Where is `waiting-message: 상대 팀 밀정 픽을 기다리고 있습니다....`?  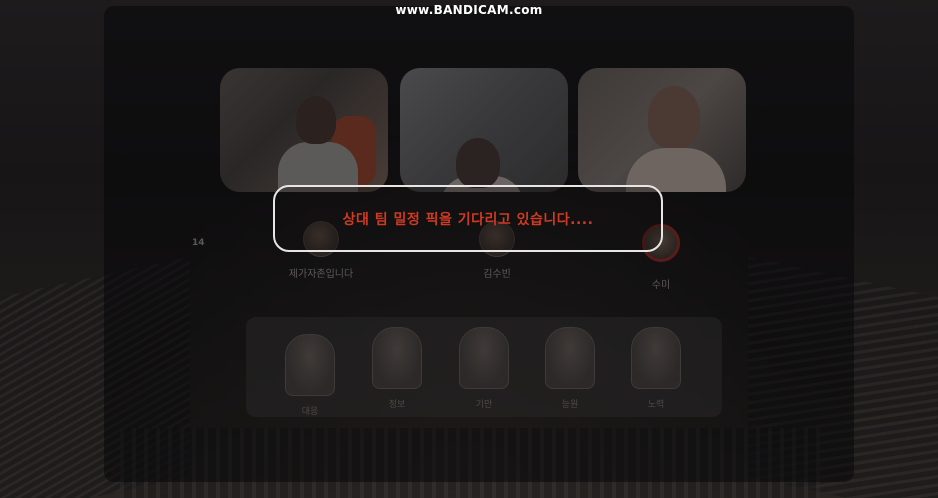
waiting-message: 상대 팀 밀정 픽을 기다리고 있습니다.... is located at coordinates (468, 219).